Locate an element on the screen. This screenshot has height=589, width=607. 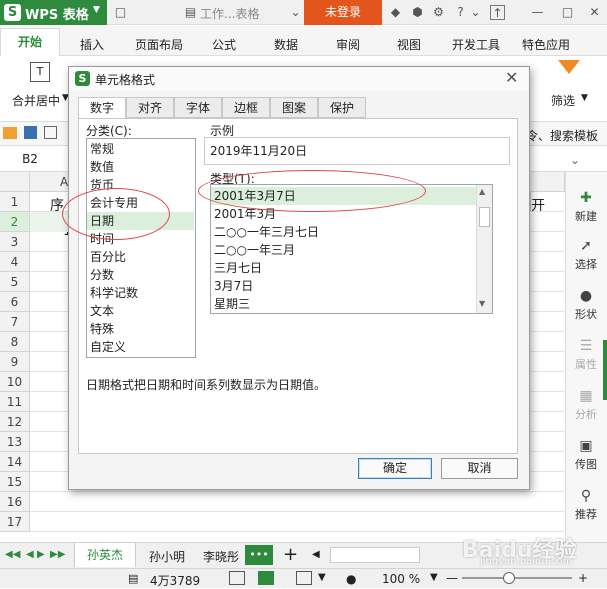
sidebar-upload-image-button: ▣ 传图 is located at coordinates (586, 455).